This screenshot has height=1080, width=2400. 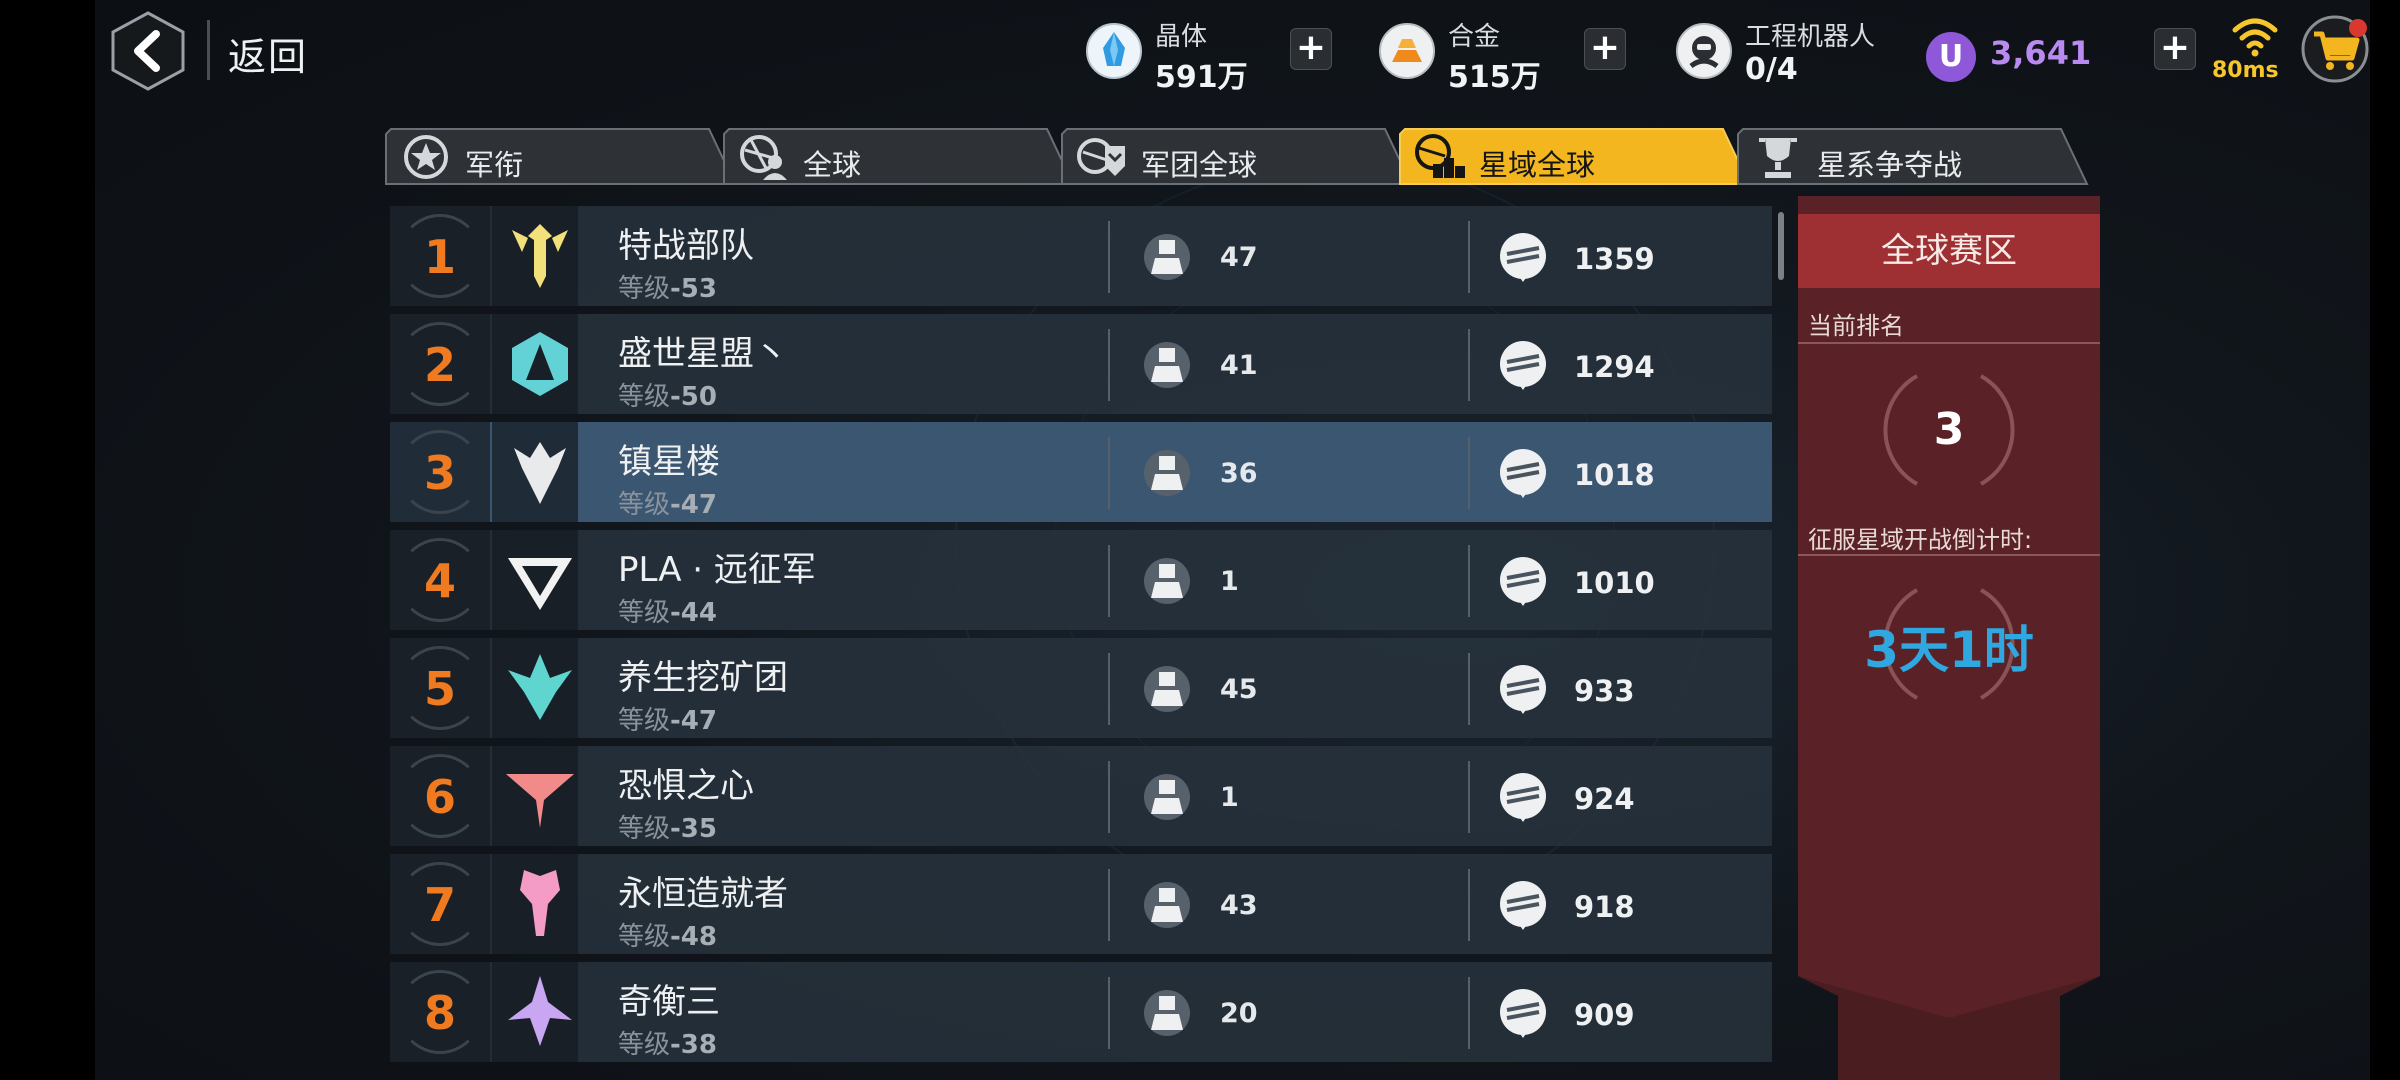 What do you see at coordinates (1101, 157) in the screenshot?
I see `legion-globe-icon` at bounding box center [1101, 157].